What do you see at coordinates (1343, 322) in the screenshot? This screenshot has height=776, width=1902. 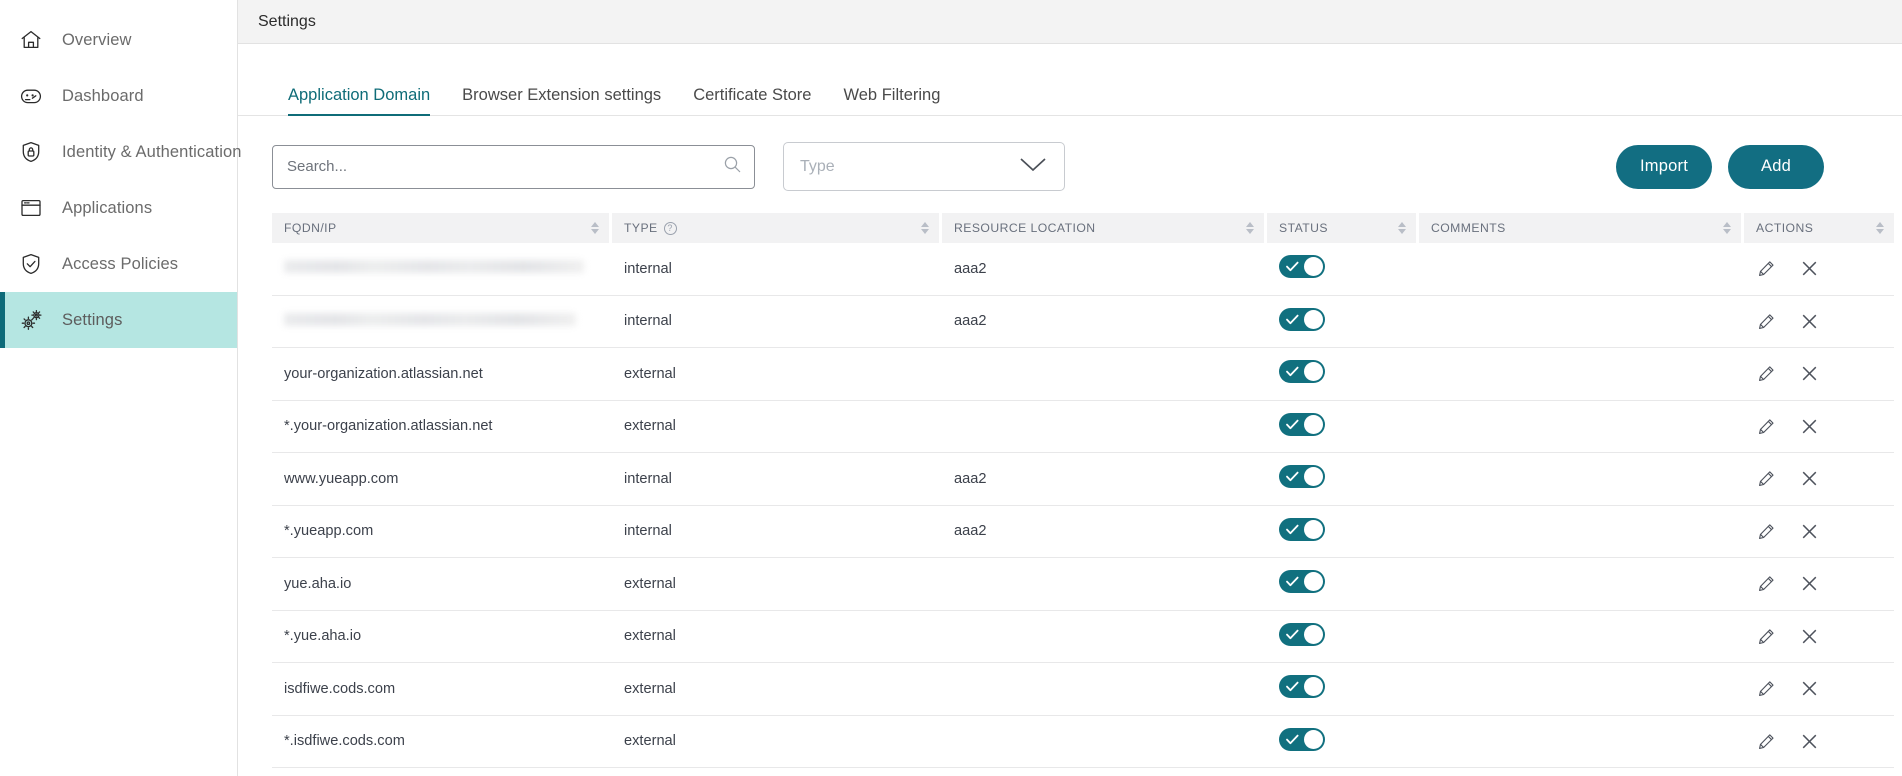 I see `cell-status` at bounding box center [1343, 322].